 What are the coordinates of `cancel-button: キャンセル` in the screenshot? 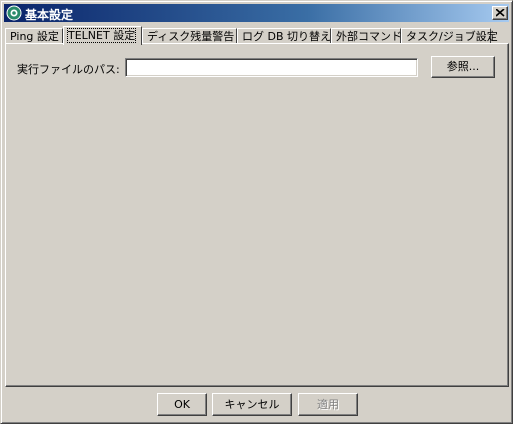 It's located at (252, 404).